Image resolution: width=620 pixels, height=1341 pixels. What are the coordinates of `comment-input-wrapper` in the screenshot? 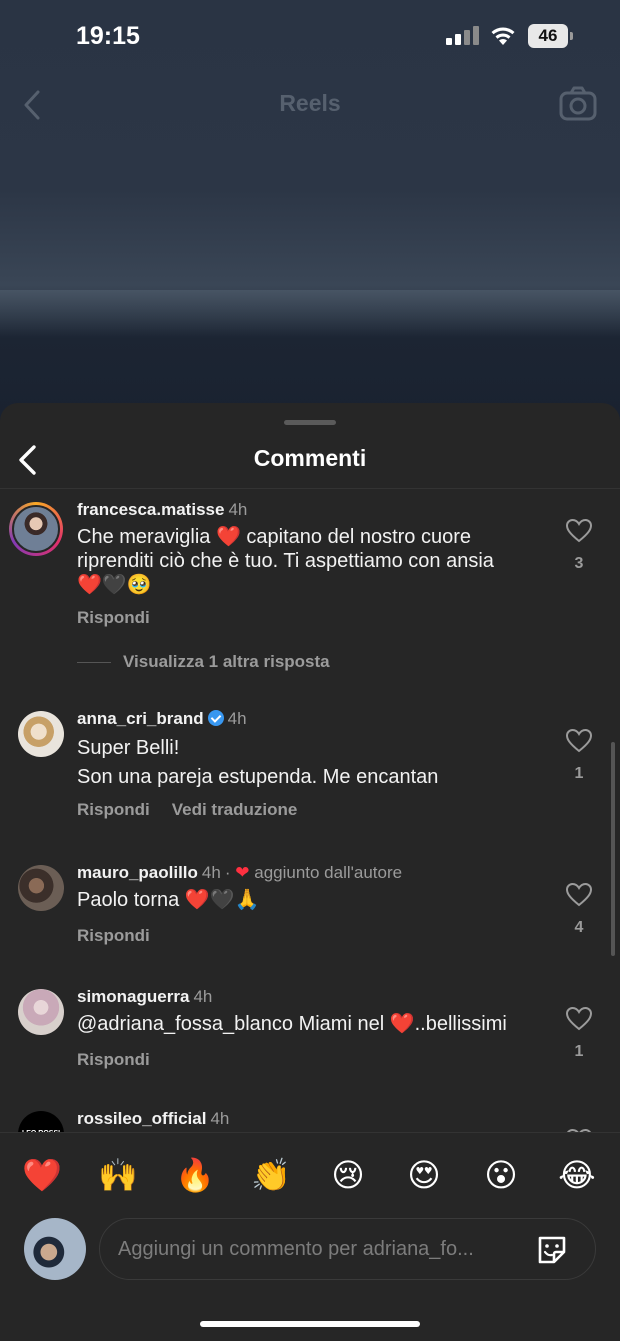 It's located at (347, 1249).